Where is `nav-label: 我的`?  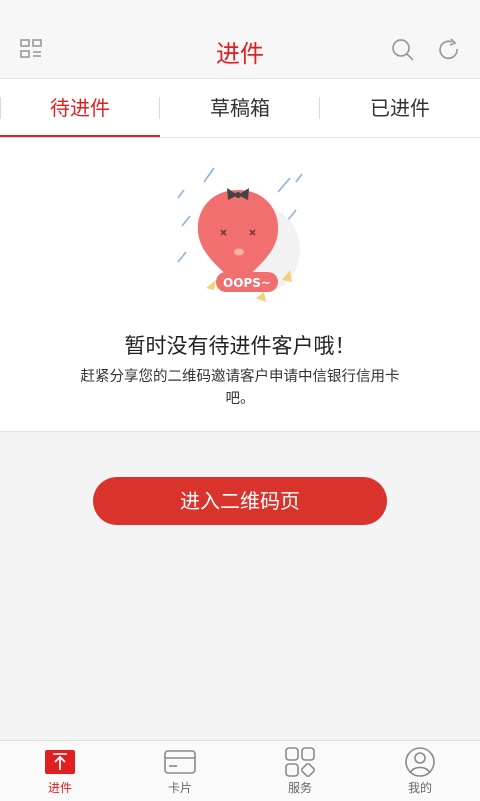 nav-label: 我的 is located at coordinates (419, 788).